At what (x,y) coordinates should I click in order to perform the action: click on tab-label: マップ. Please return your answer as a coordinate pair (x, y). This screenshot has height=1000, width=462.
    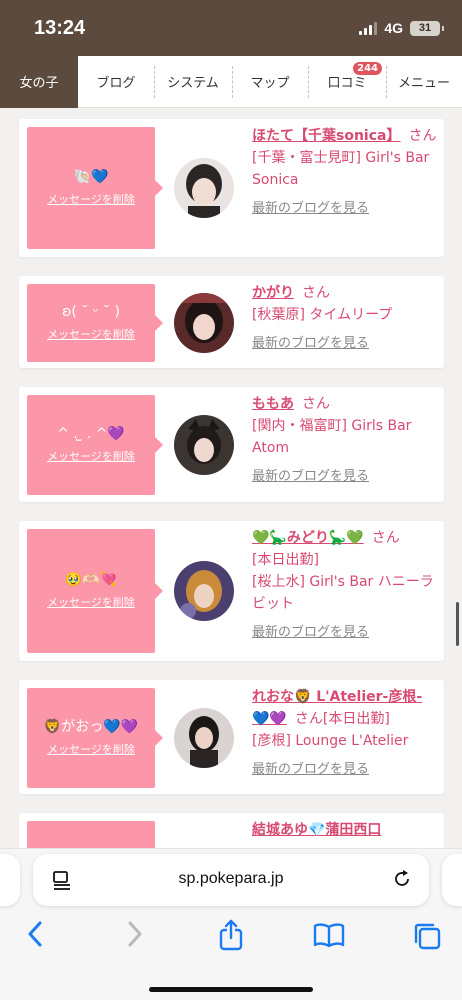
    Looking at the image, I should click on (270, 83).